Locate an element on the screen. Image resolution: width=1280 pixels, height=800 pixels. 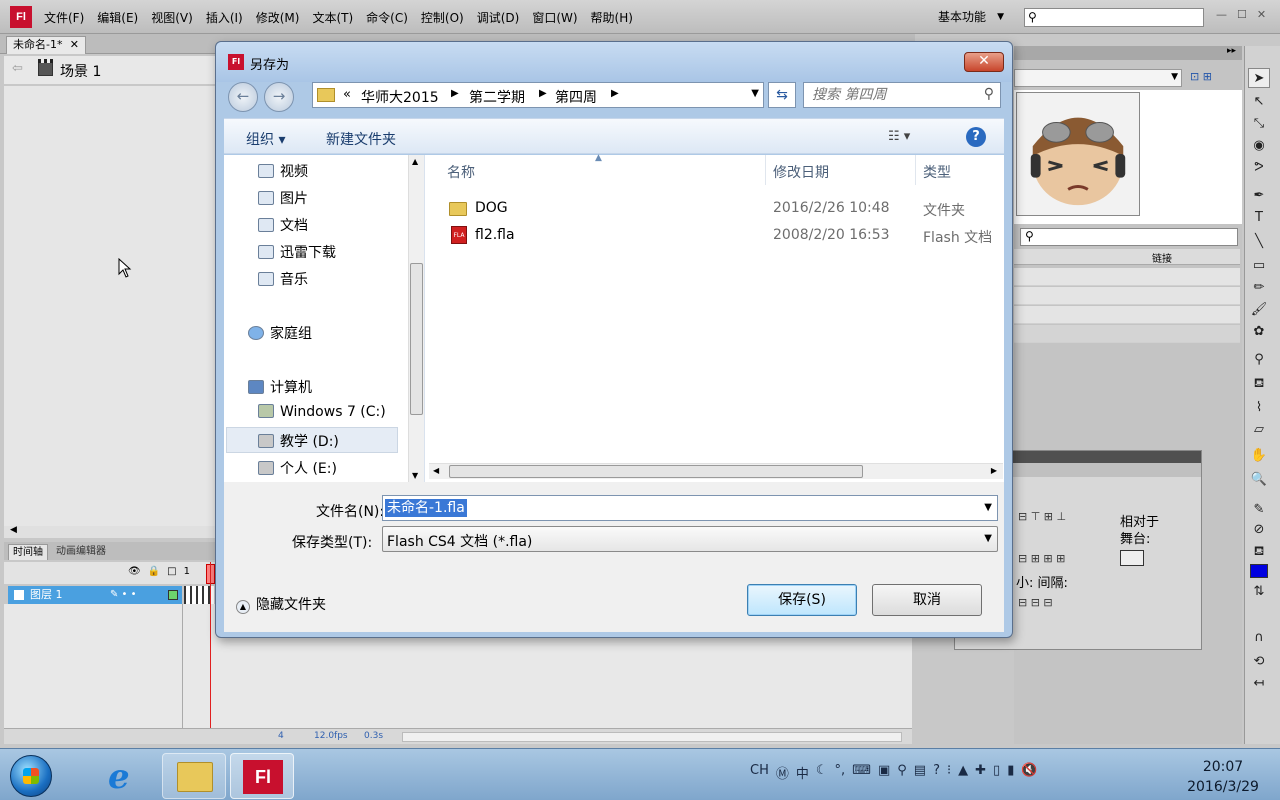
zoom-tool-icon: 🔍 is located at coordinates (1259, 480).